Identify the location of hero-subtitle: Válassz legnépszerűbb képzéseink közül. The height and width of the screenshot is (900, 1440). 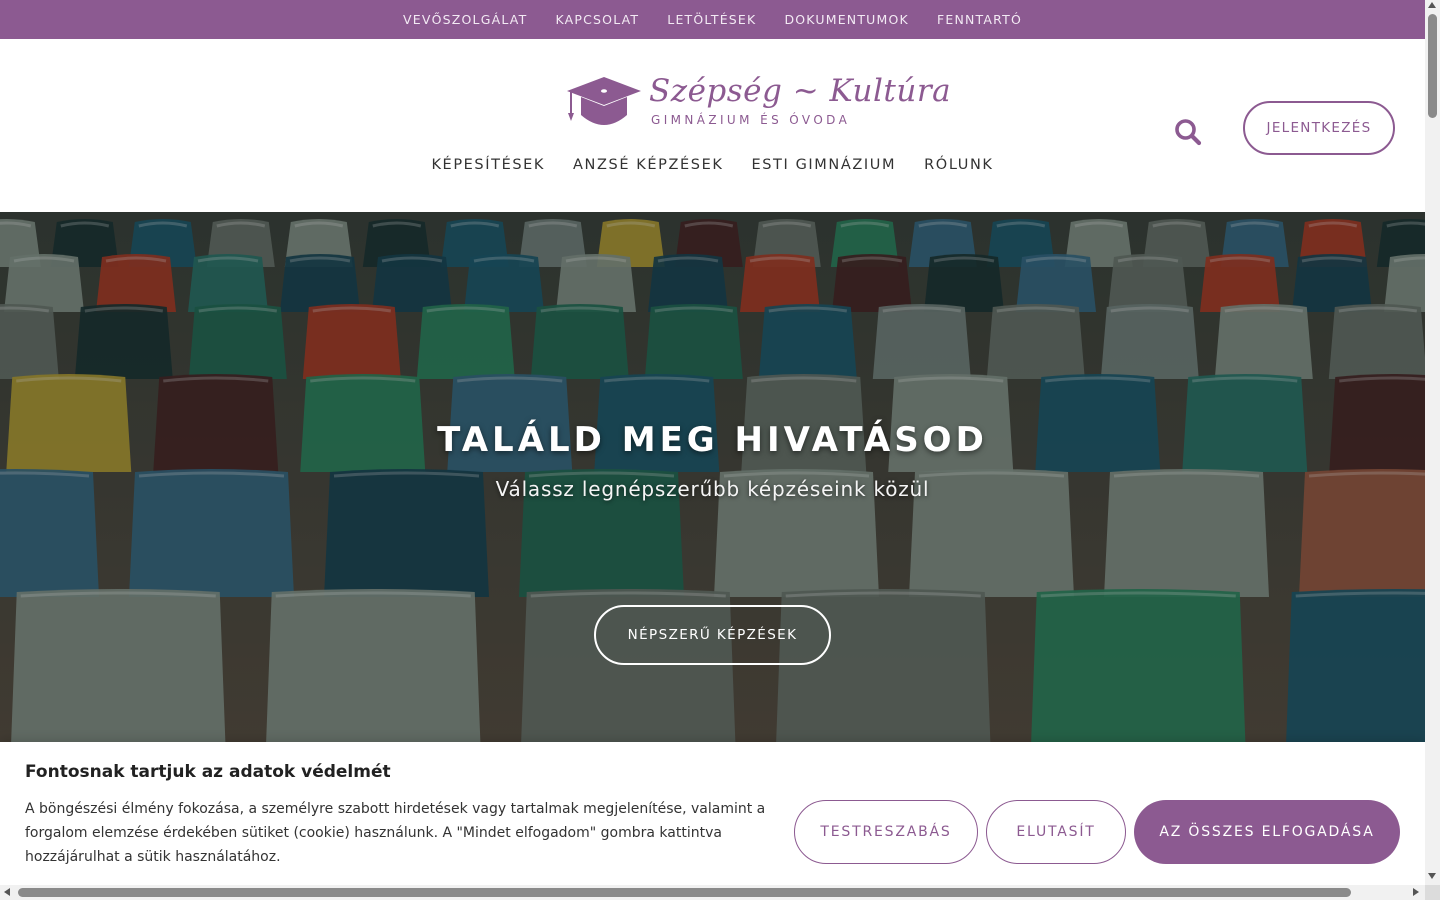
(712, 489).